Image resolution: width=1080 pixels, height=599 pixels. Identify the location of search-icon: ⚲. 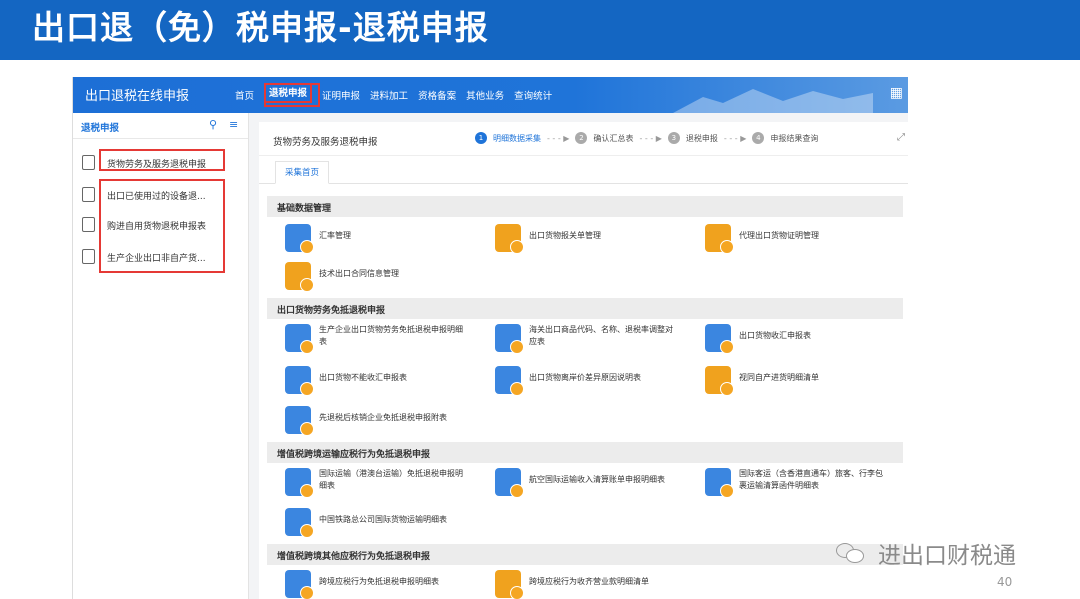
(213, 124).